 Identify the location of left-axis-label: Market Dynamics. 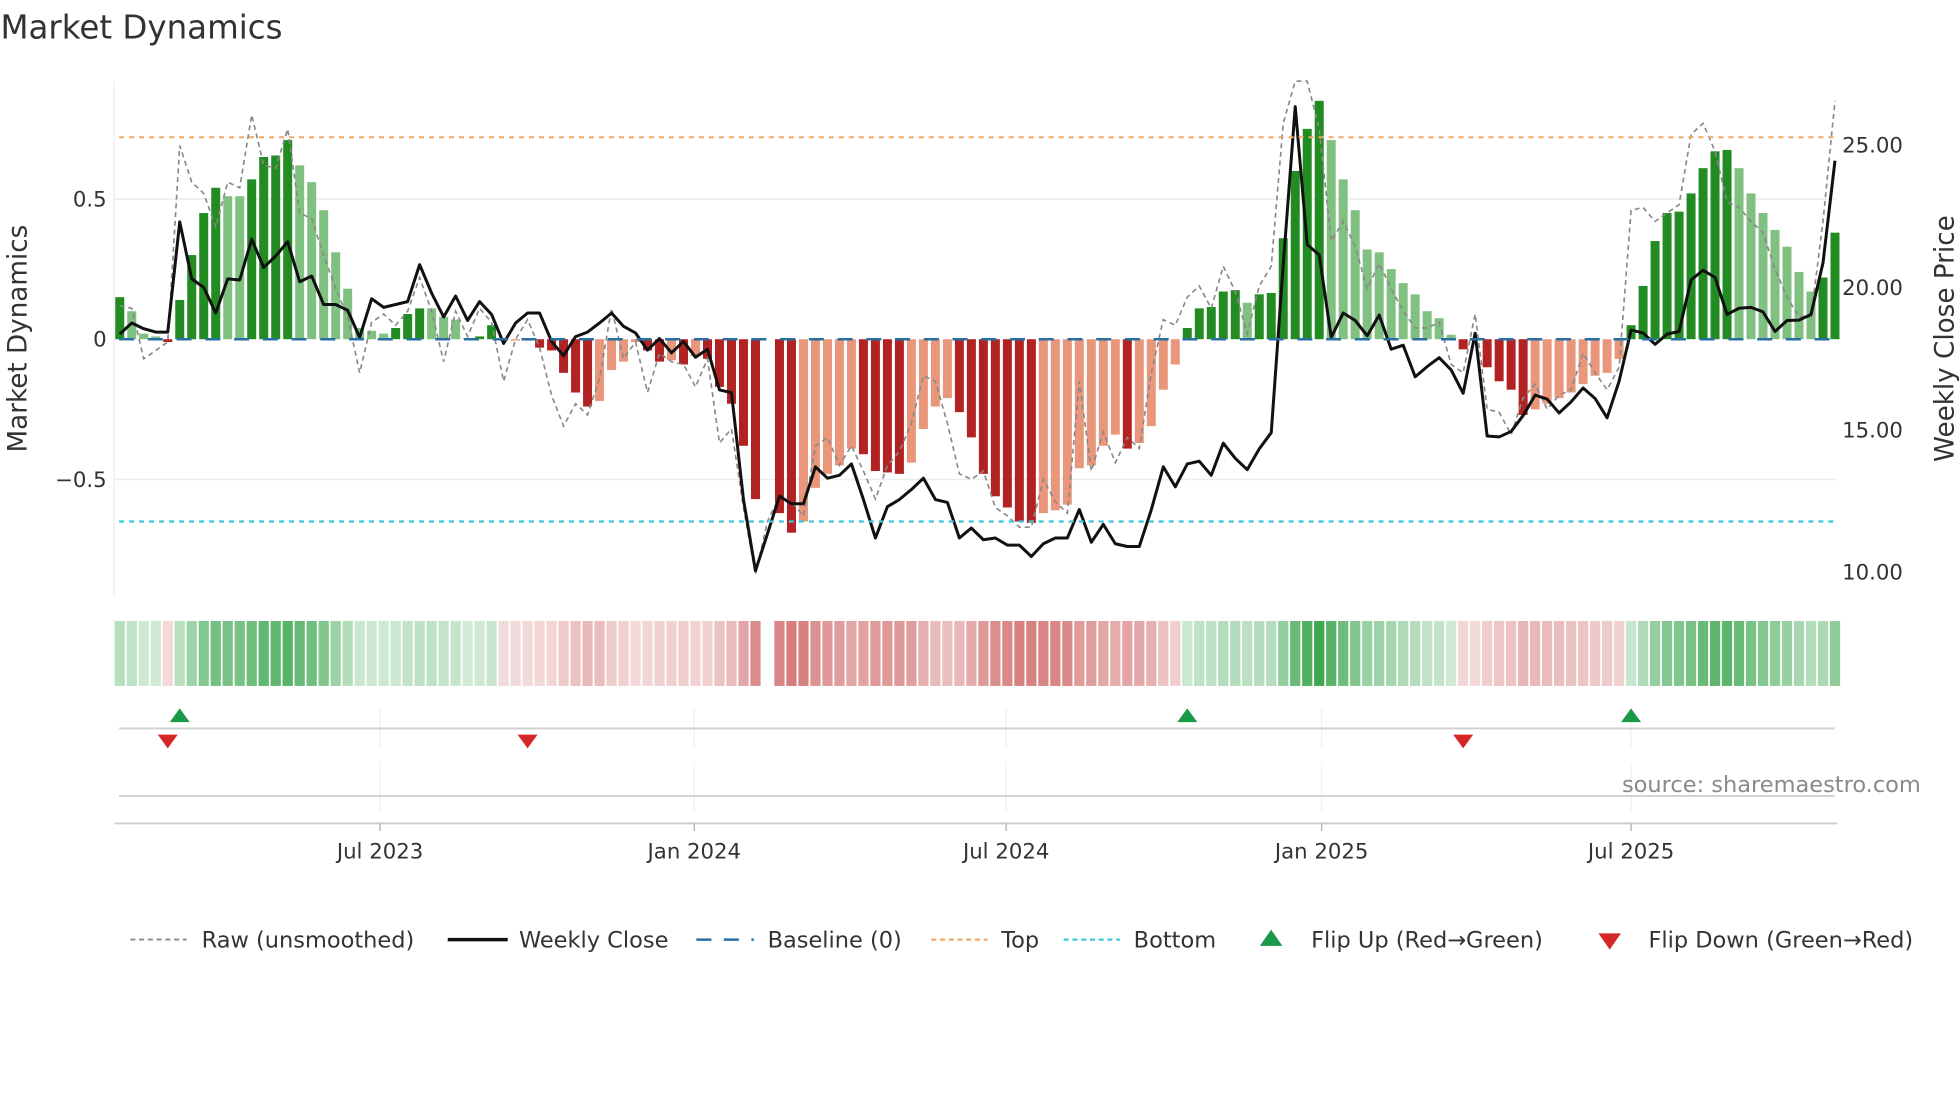
(19, 339).